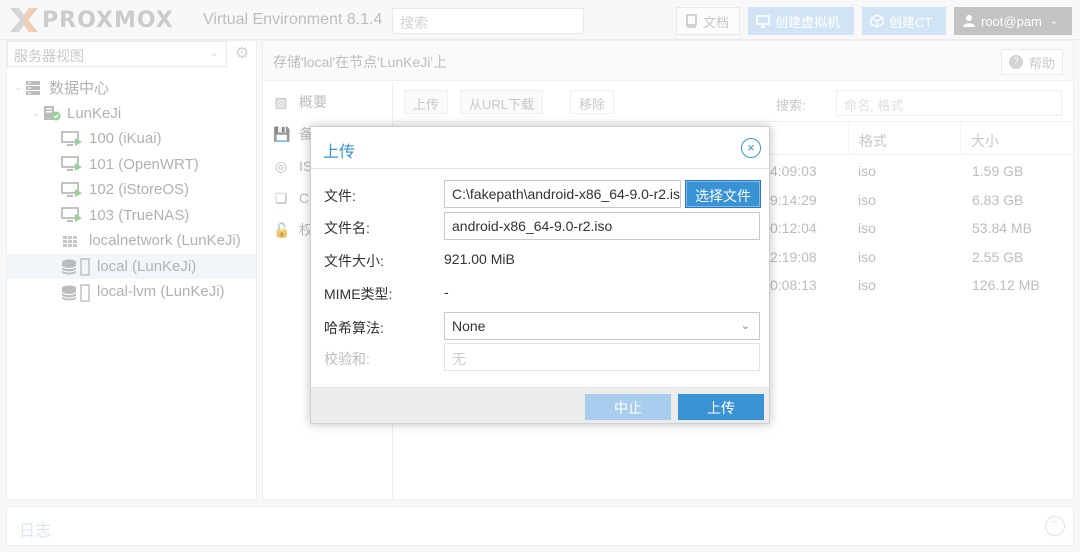  I want to click on mime-value: -, so click(446, 292).